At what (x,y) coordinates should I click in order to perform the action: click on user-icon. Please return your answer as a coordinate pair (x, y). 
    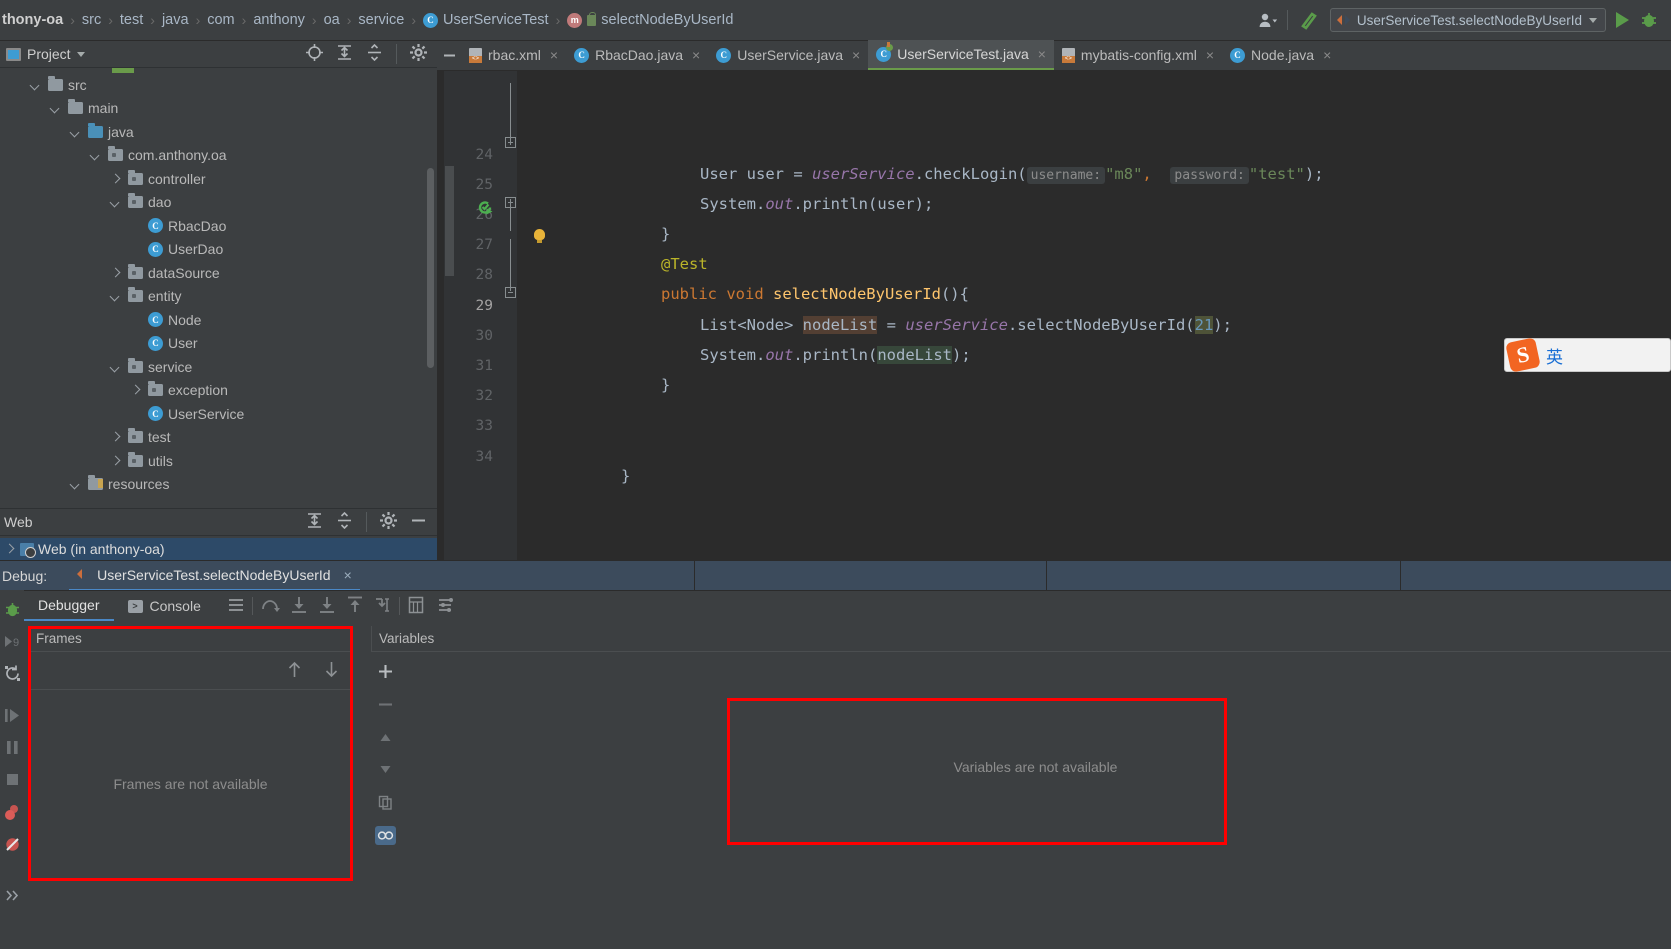
    Looking at the image, I should click on (1267, 20).